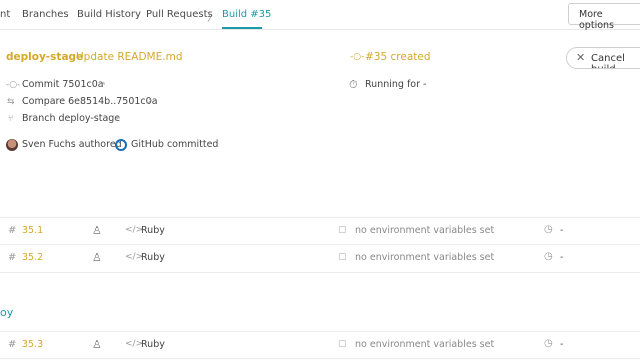 The width and height of the screenshot is (640, 360). What do you see at coordinates (32, 344) in the screenshot?
I see `job-number: 35.3` at bounding box center [32, 344].